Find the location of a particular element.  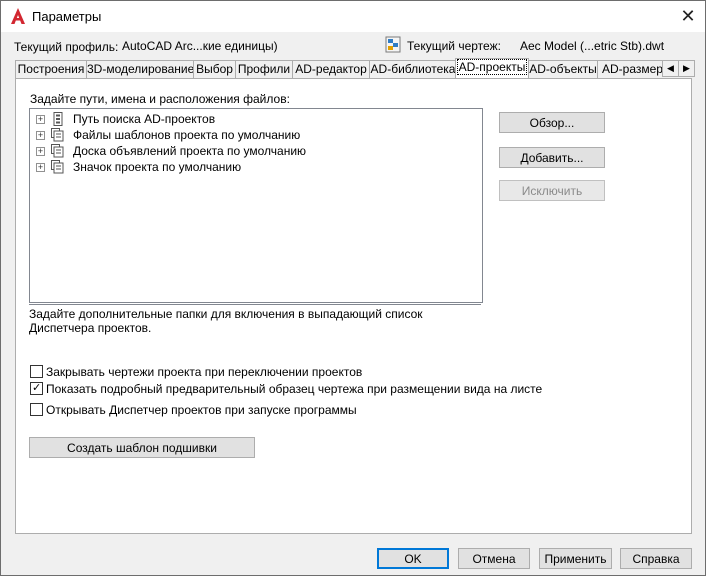

tab-profiles: Профили is located at coordinates (264, 69).